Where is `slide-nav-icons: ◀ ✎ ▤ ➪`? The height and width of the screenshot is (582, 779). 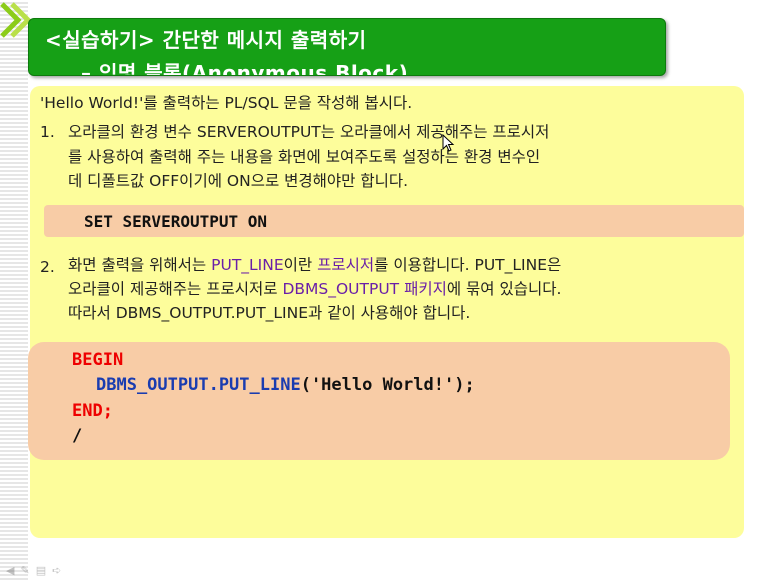 slide-nav-icons: ◀ ✎ ▤ ➪ is located at coordinates (33, 570).